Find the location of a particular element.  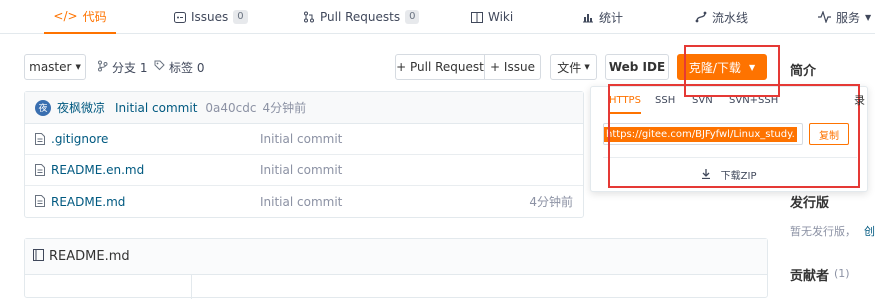

tab-code: </> 代码 is located at coordinates (80, 17).